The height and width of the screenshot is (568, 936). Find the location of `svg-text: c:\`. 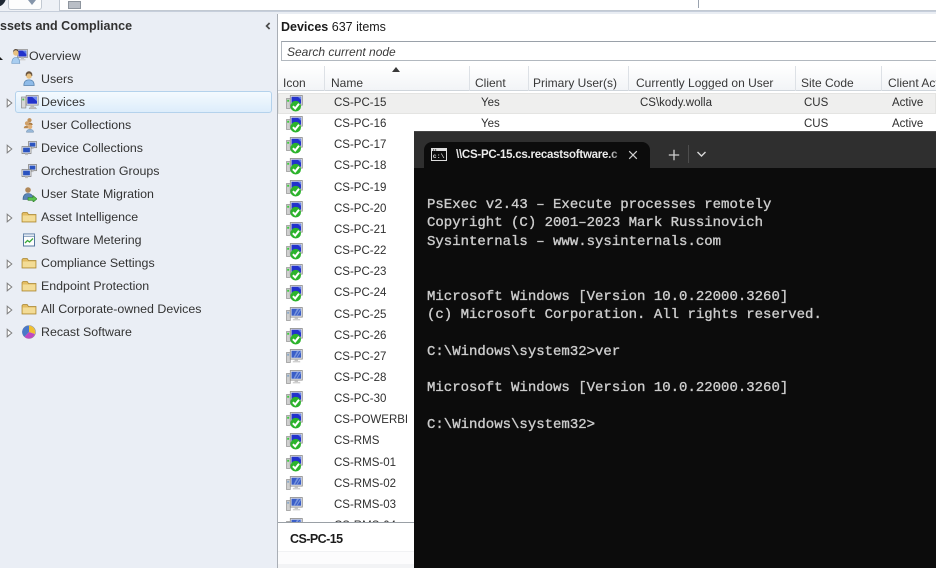

svg-text: c:\ is located at coordinates (439, 156).